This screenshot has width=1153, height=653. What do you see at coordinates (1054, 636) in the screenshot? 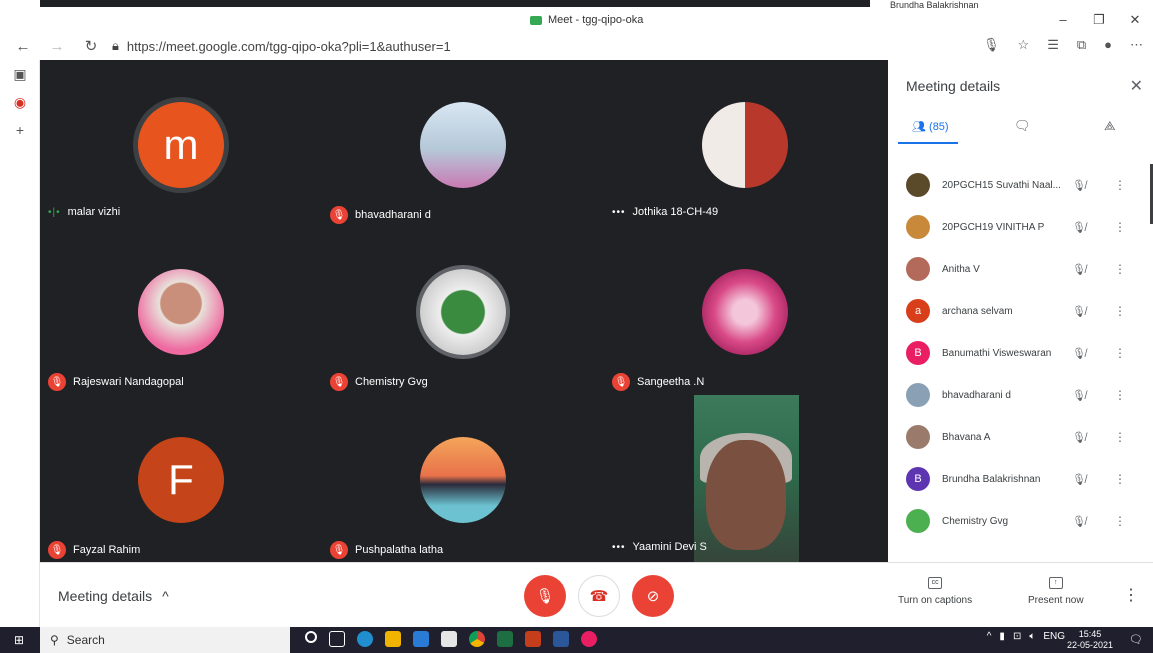
I see `language-indicator: ENG` at bounding box center [1054, 636].